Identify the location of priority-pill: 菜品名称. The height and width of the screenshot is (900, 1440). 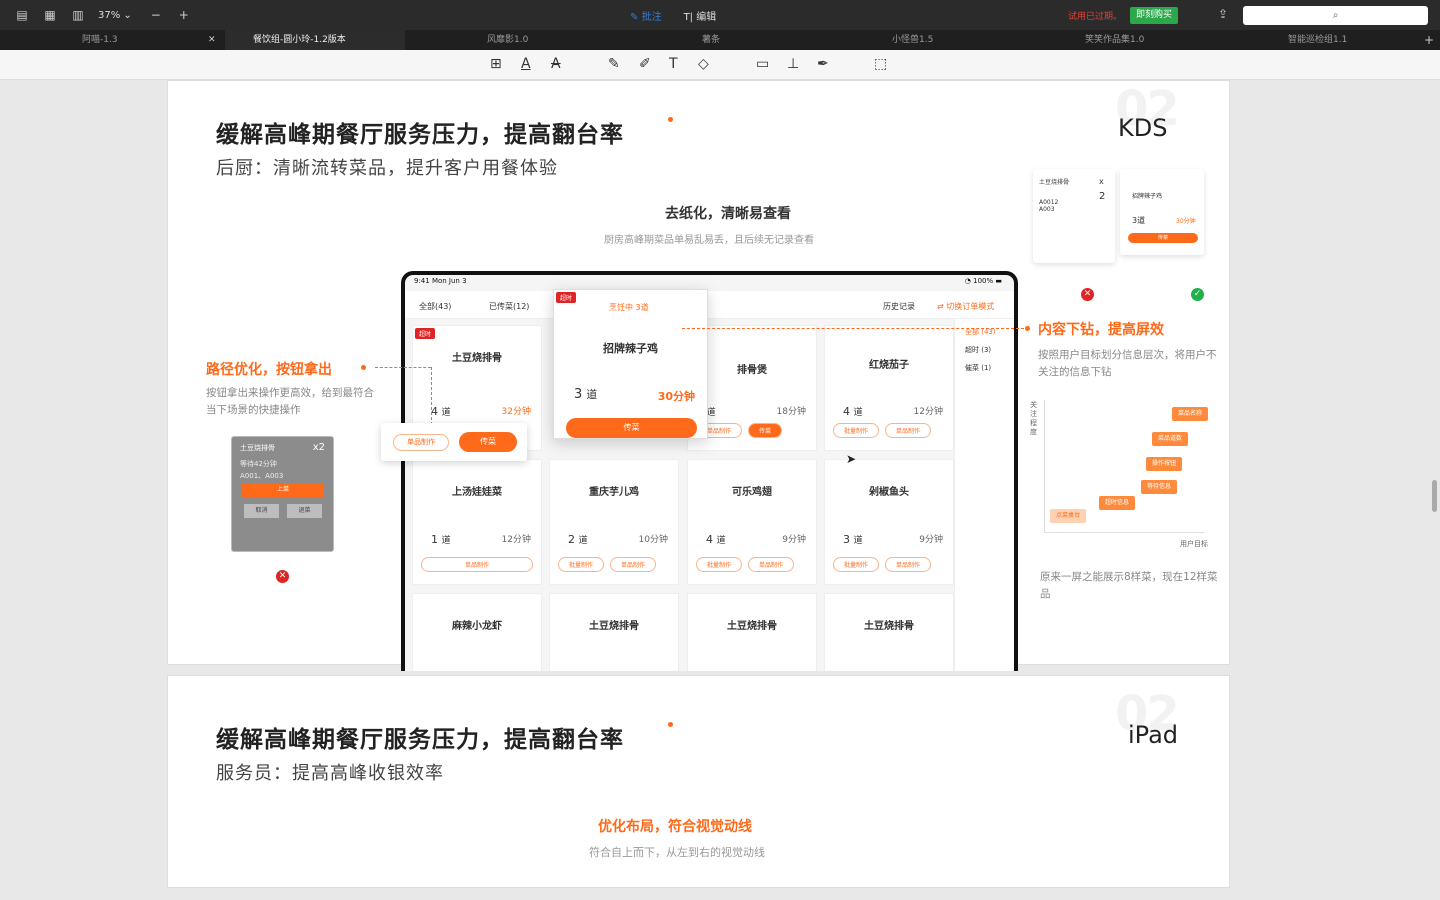
(1190, 414).